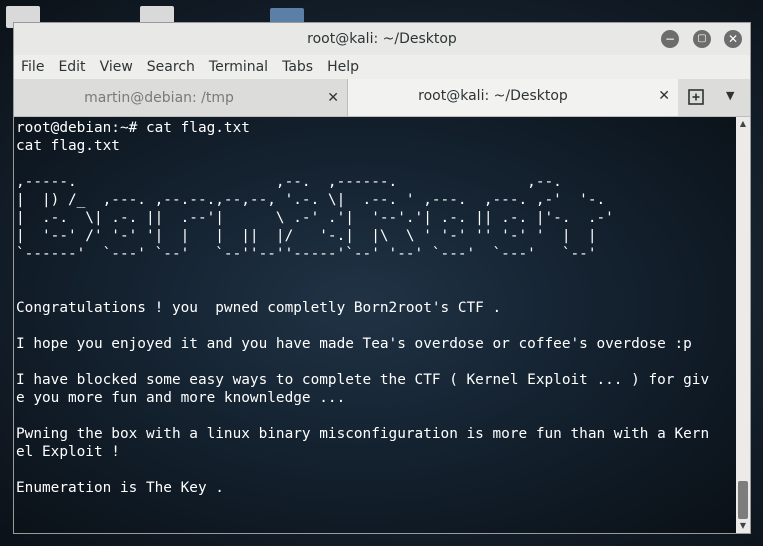 The height and width of the screenshot is (546, 763). Describe the element at coordinates (159, 97) in the screenshot. I see `tab-label: martin@debian: /tmp` at that location.